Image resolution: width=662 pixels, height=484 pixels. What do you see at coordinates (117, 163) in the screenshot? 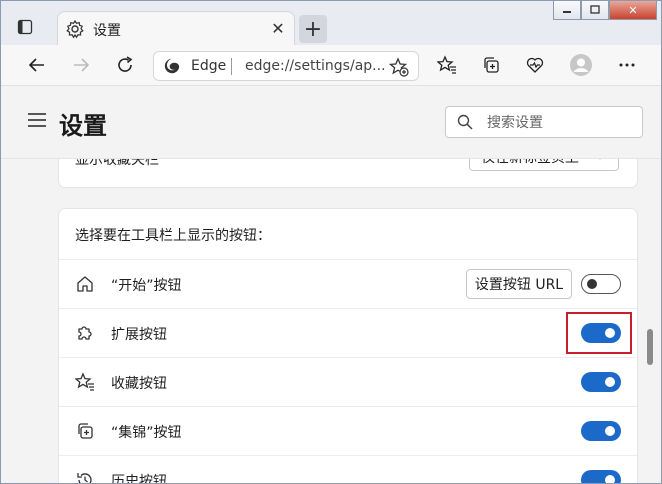
I see `favorites-bar-label: 显示收藏夹栏` at bounding box center [117, 163].